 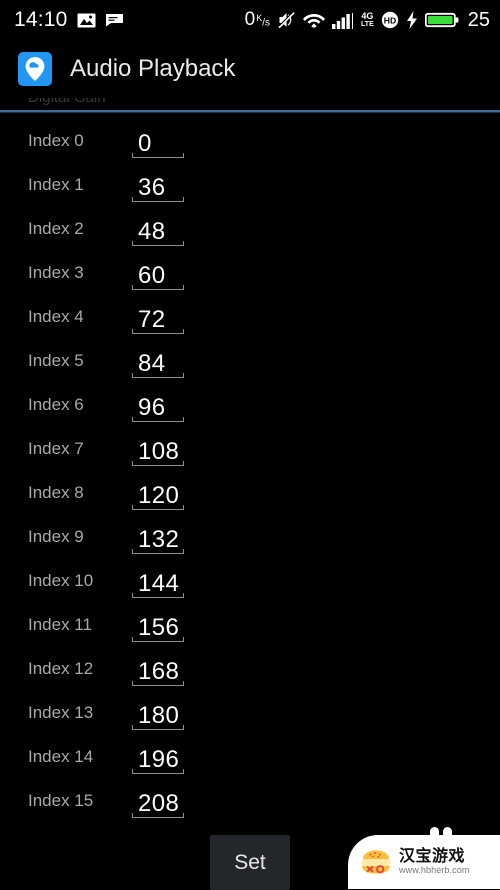 What do you see at coordinates (250, 317) in the screenshot?
I see `list-item: Index 4 72` at bounding box center [250, 317].